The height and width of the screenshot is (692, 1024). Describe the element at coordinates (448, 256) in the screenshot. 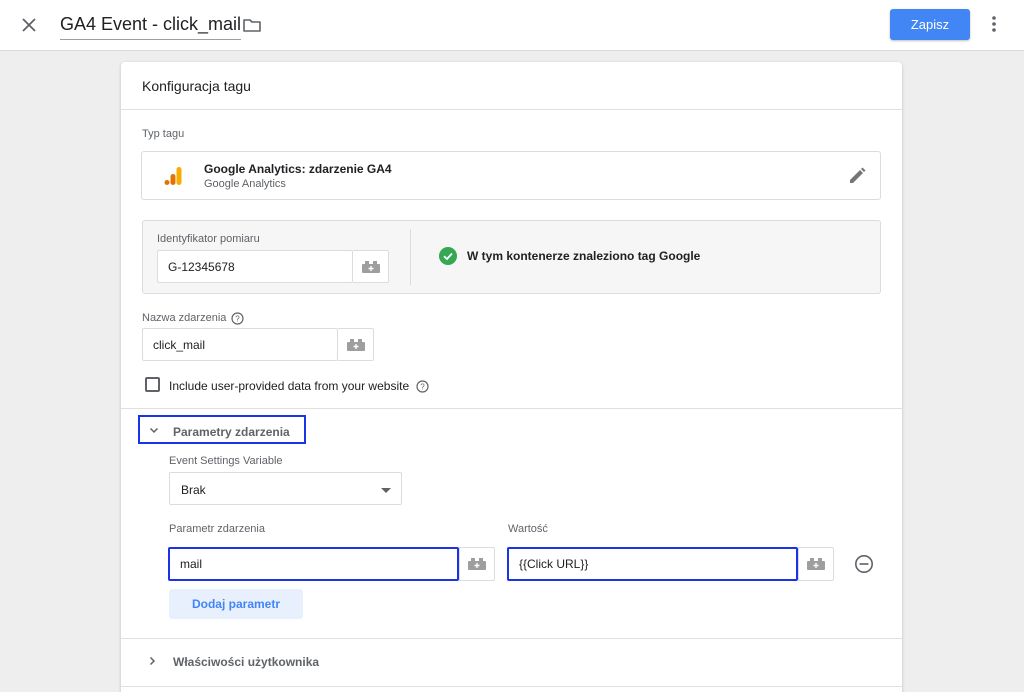

I see `check-circle-icon` at that location.